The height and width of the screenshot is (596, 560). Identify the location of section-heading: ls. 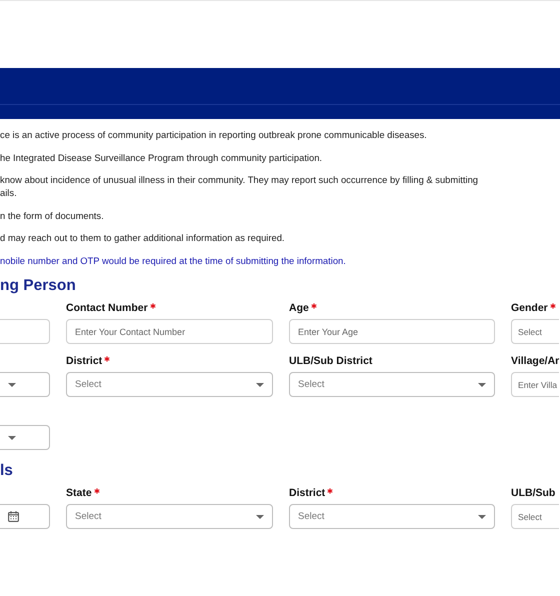
(7, 471).